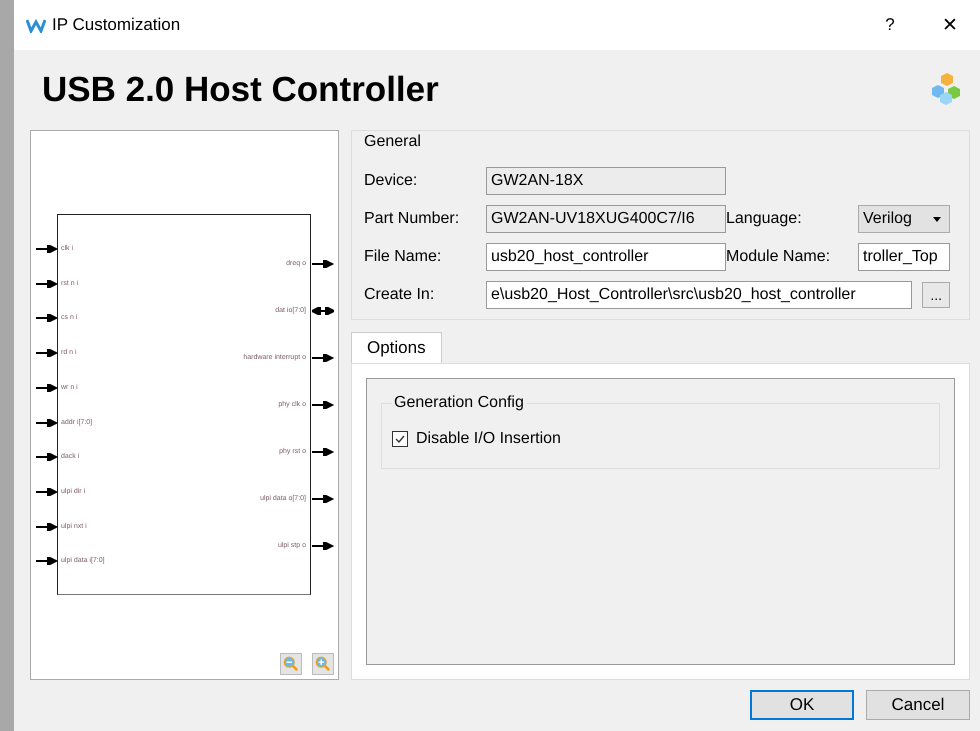 Image resolution: width=980 pixels, height=731 pixels. Describe the element at coordinates (764, 219) in the screenshot. I see `field-label: Language:` at that location.